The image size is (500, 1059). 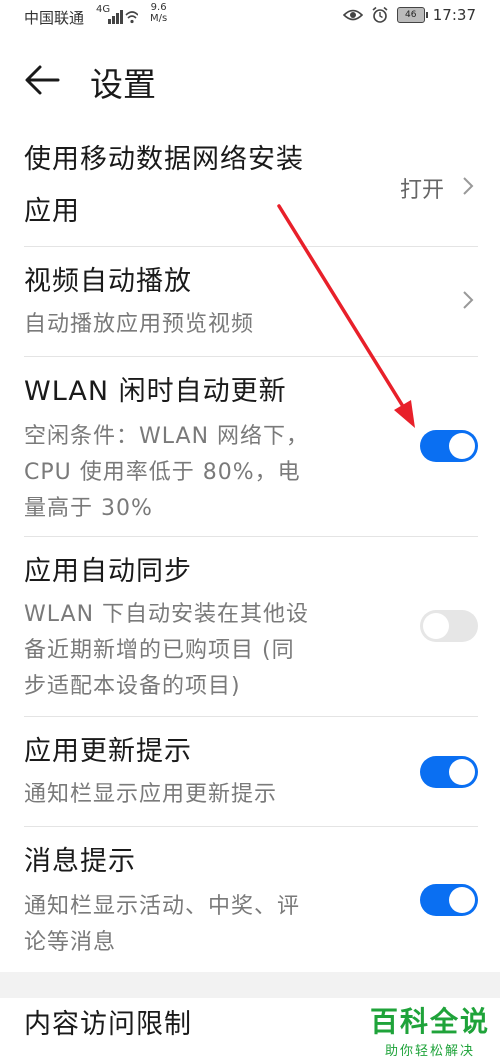 I want to click on page-header: 设置, so click(x=250, y=80).